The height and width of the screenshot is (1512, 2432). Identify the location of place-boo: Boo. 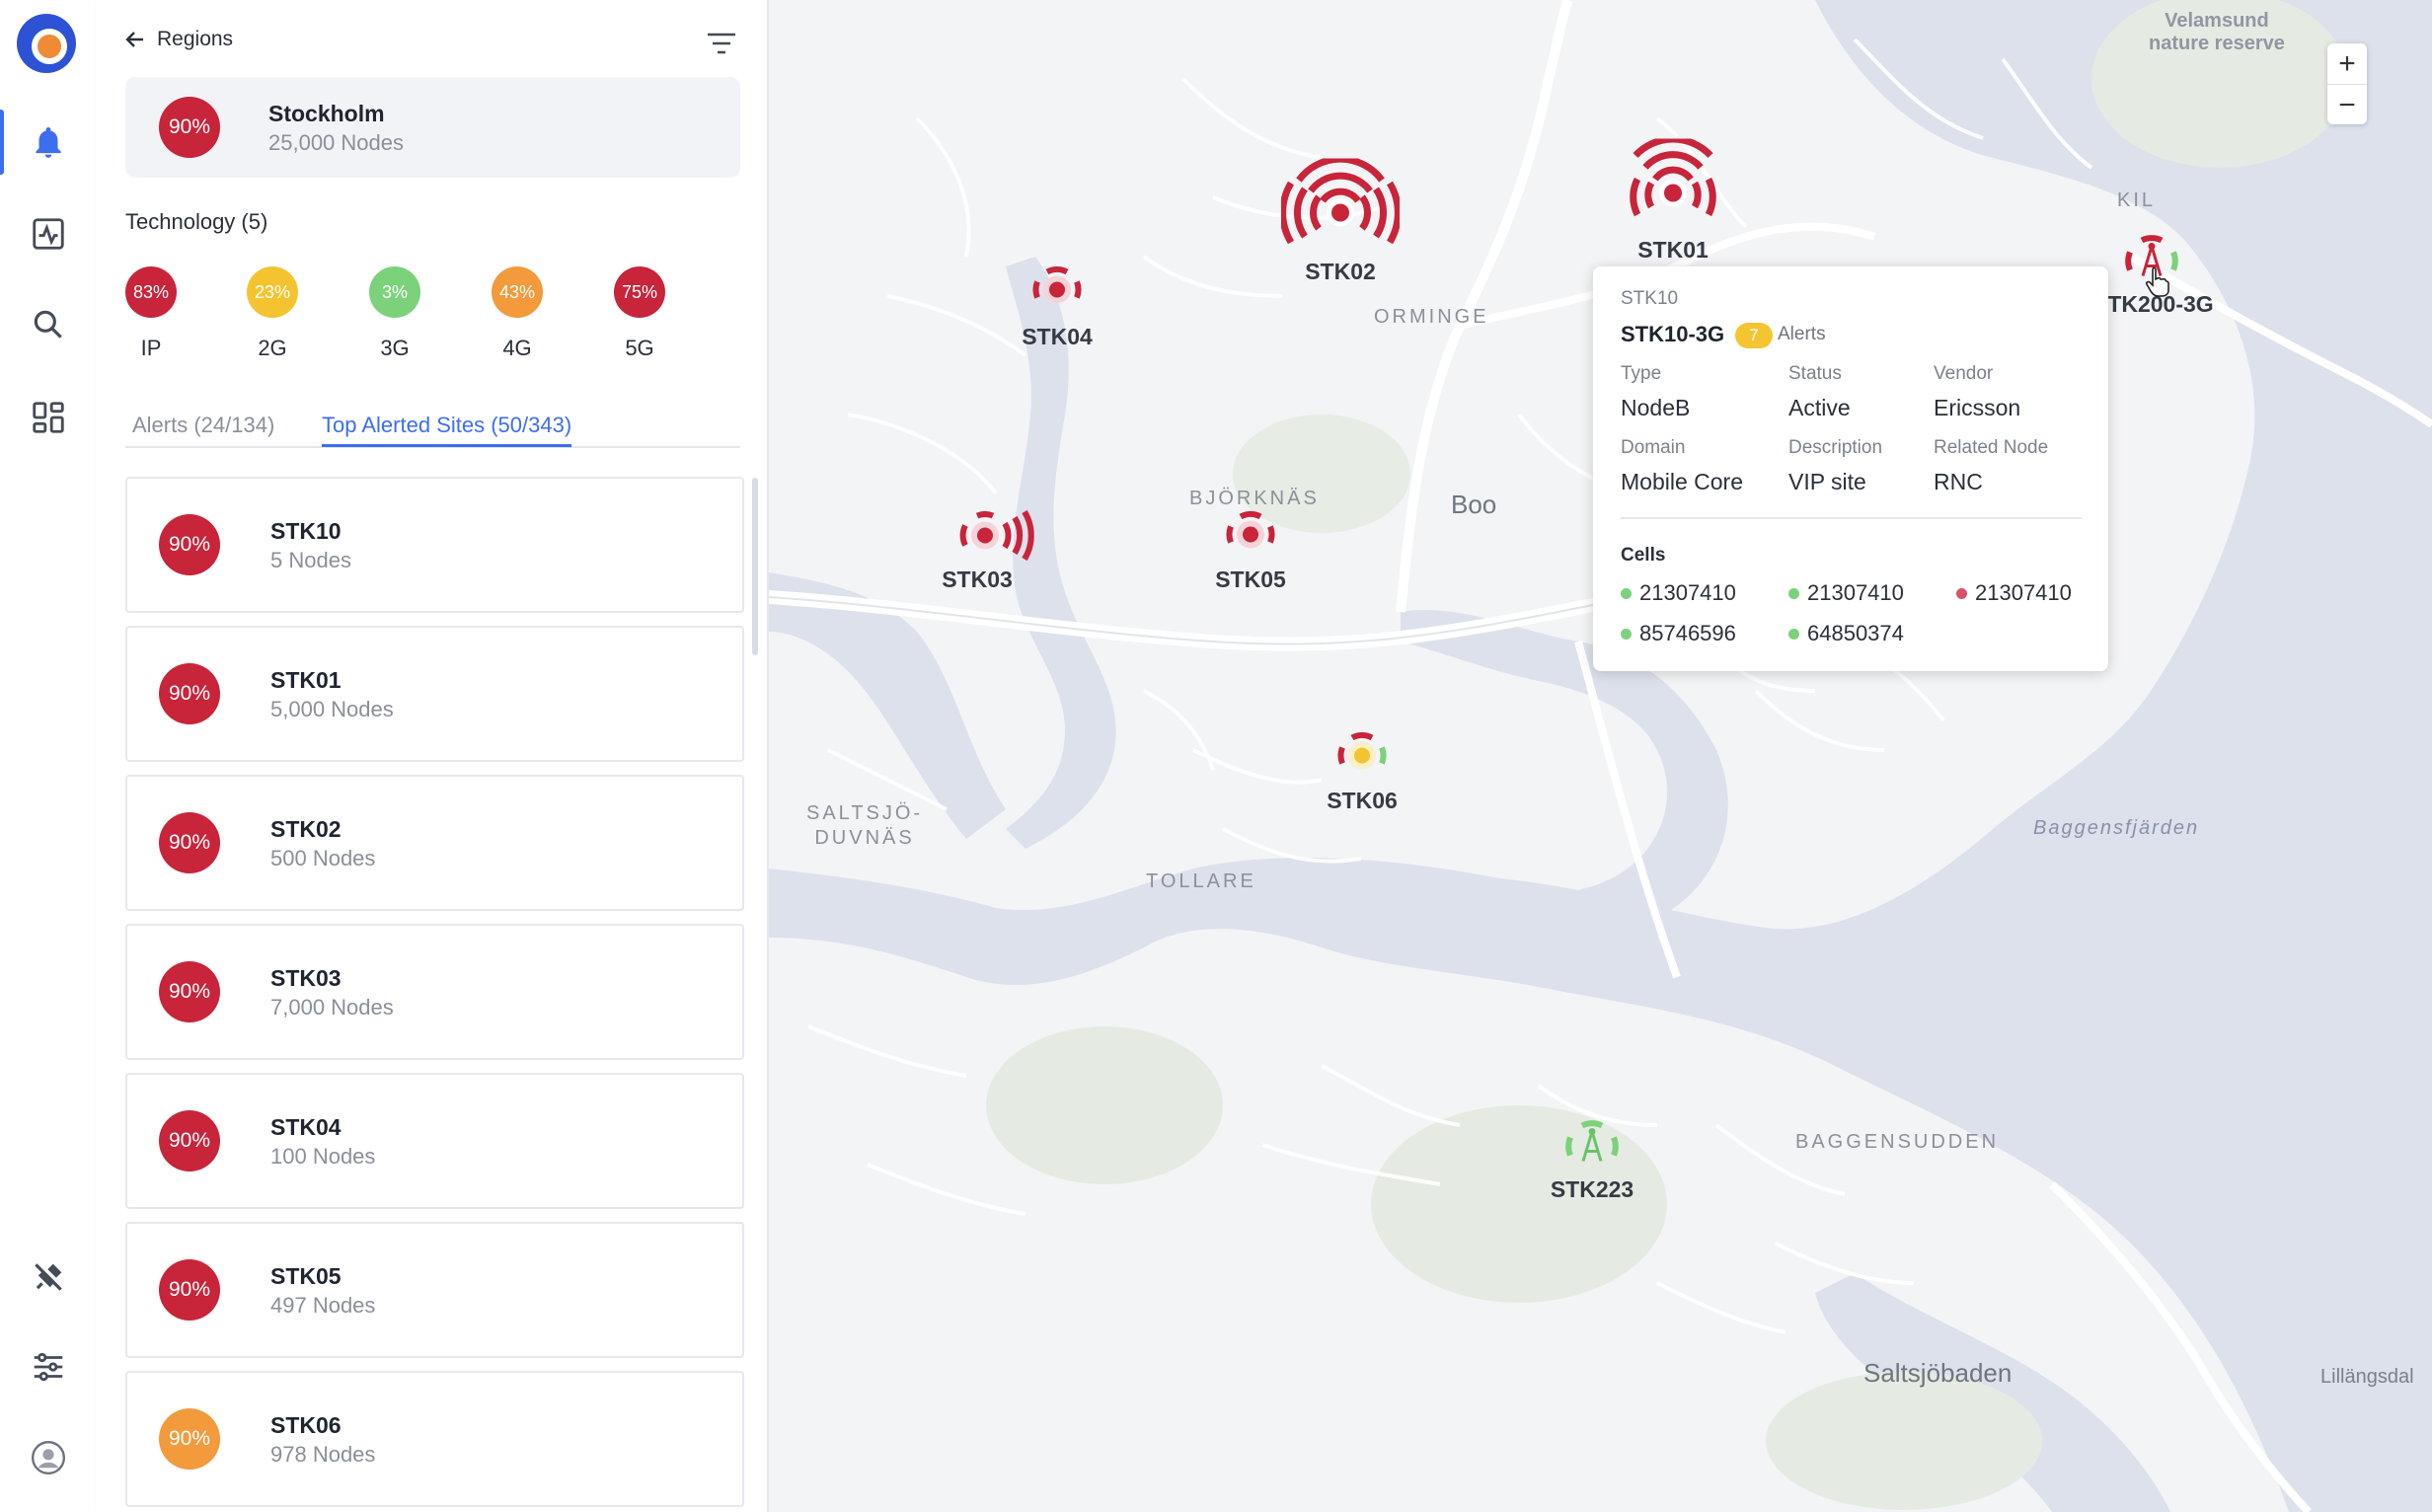
(1474, 505).